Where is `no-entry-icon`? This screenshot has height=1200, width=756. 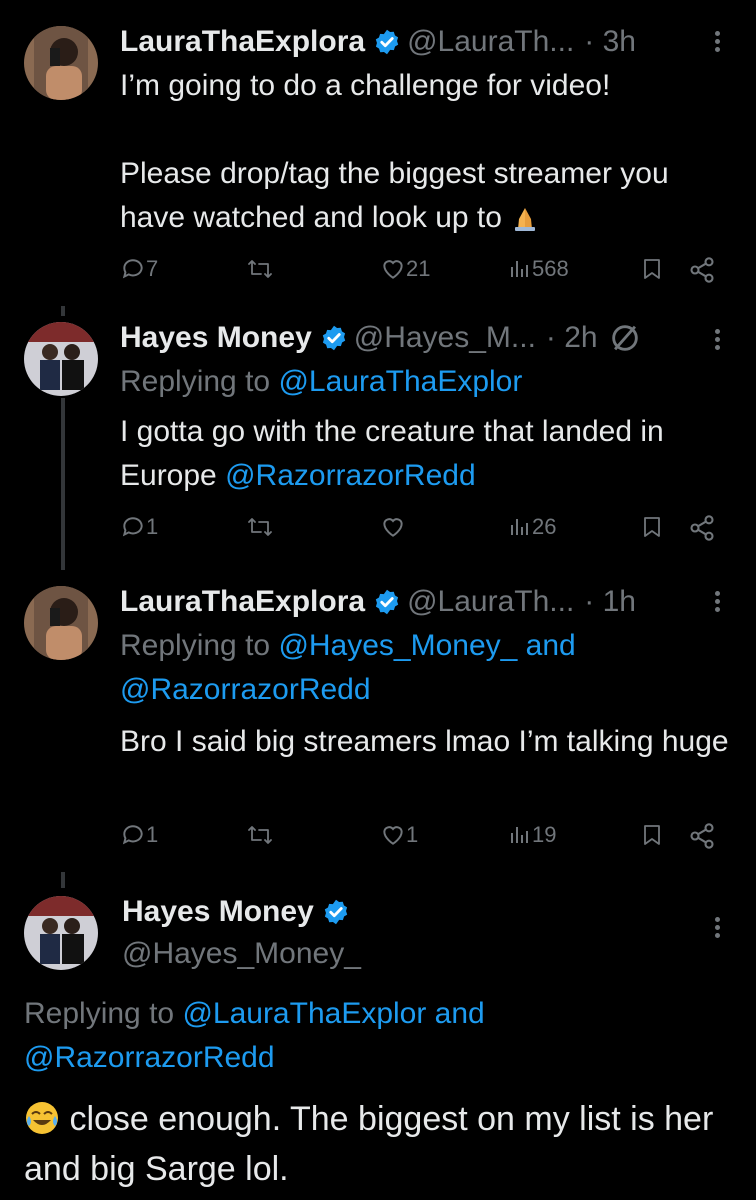 no-entry-icon is located at coordinates (624, 338).